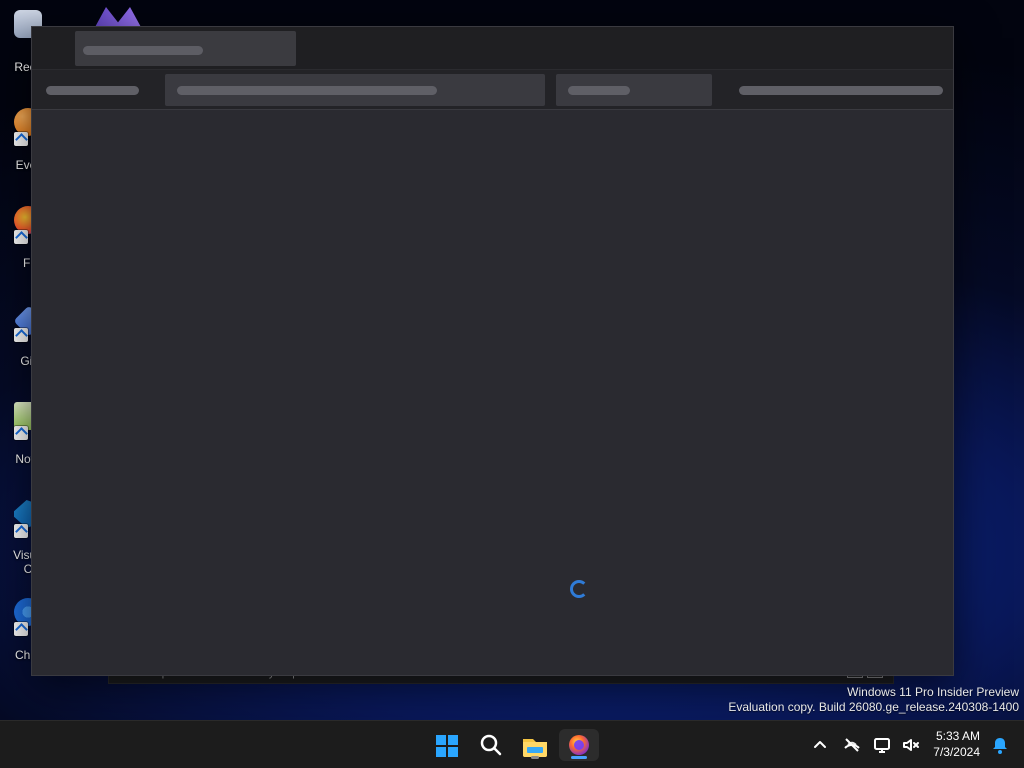  What do you see at coordinates (940, 744) in the screenshot?
I see `taskbar-clock: 5:33 AM 7/3/2024` at bounding box center [940, 744].